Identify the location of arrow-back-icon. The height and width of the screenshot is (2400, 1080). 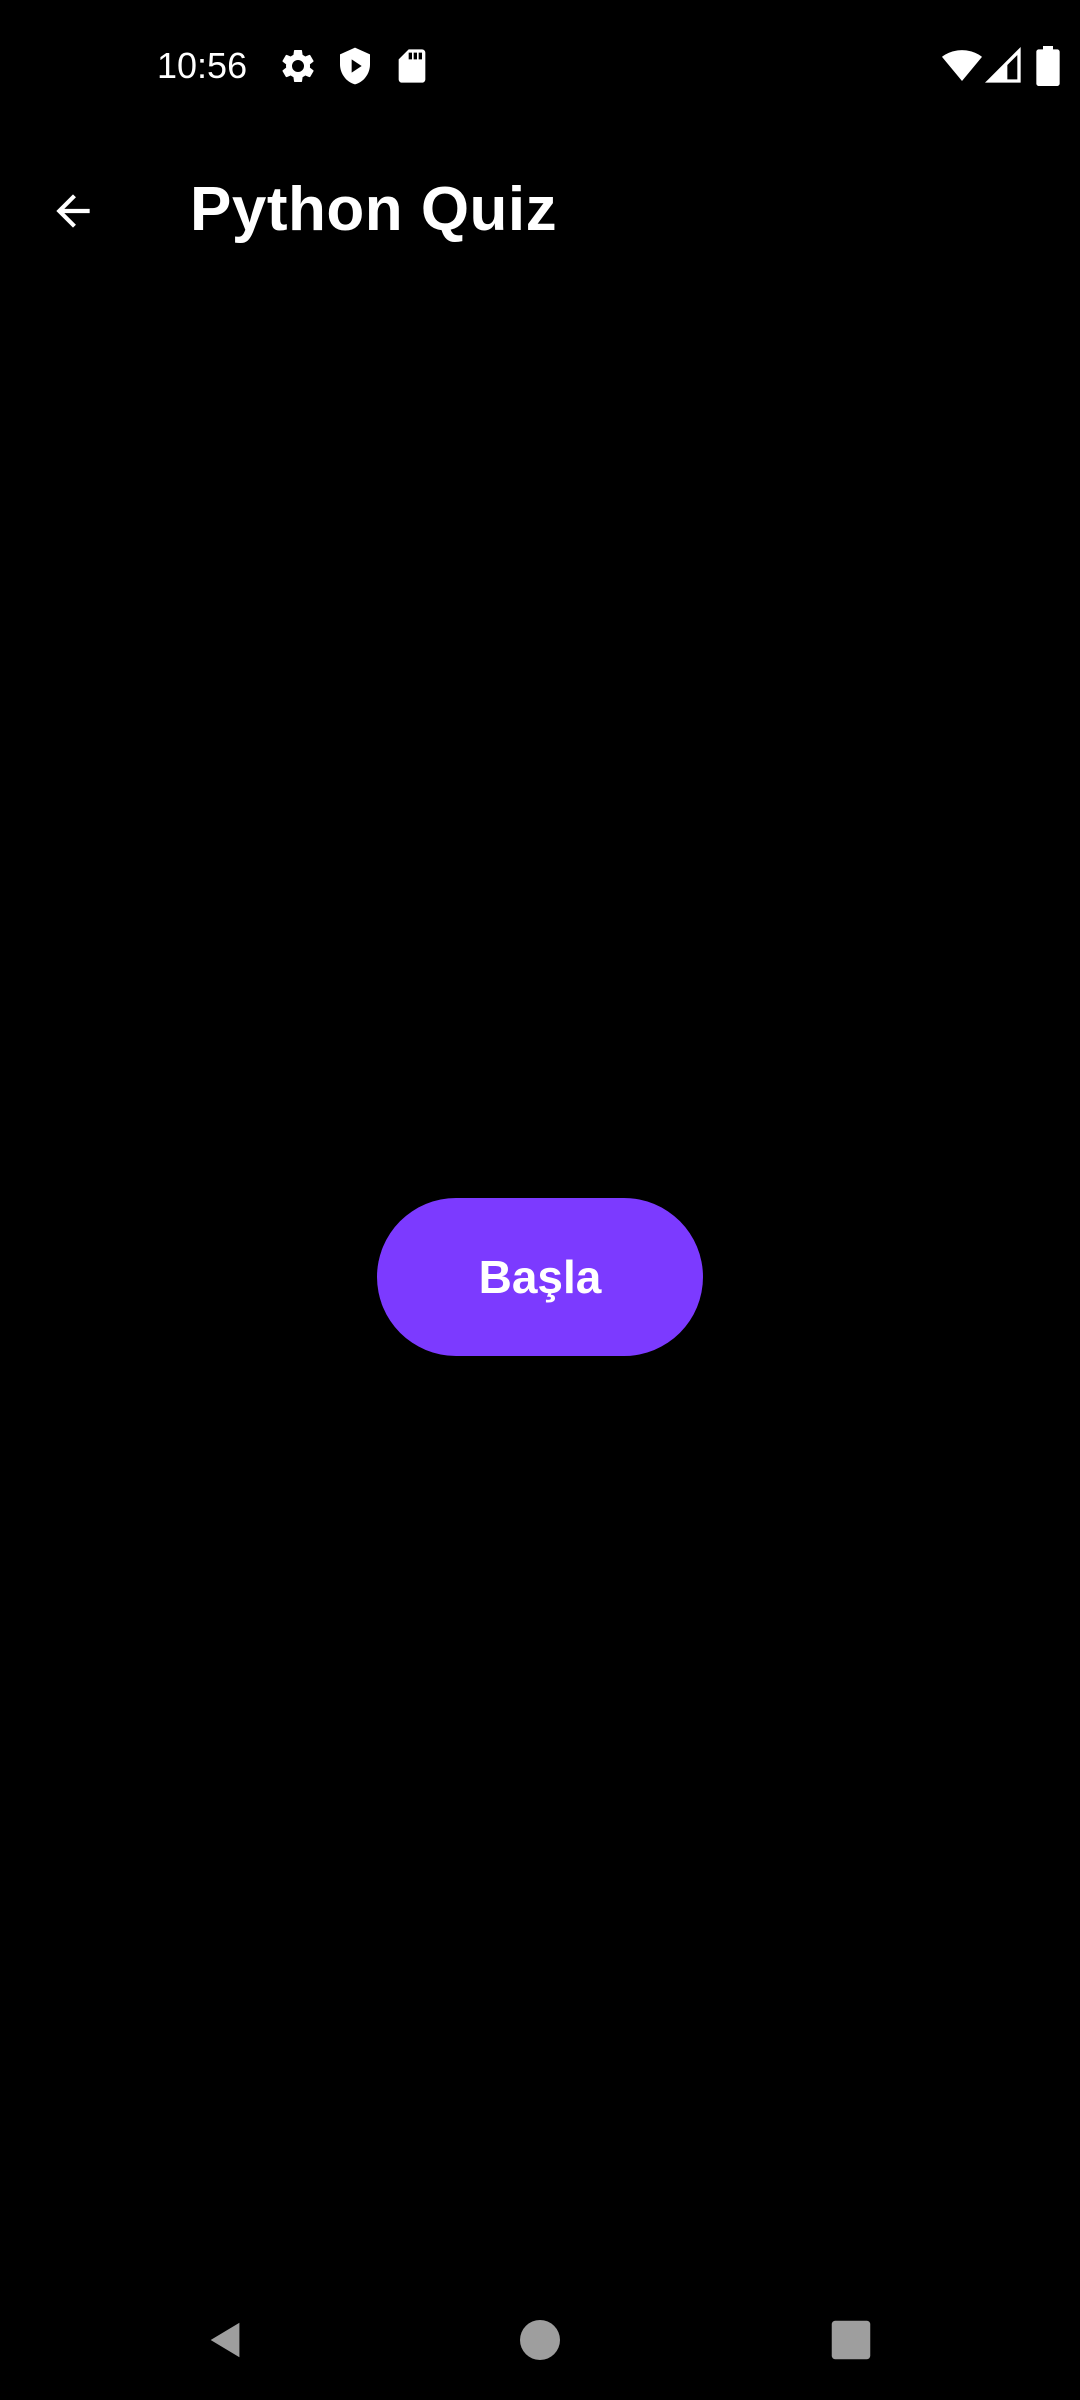
(73, 211).